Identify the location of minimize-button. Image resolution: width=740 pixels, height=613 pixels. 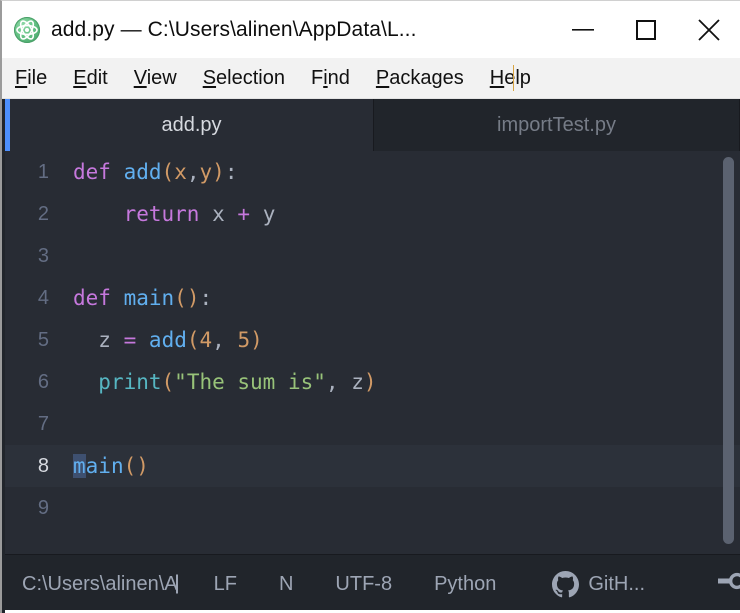
(582, 29).